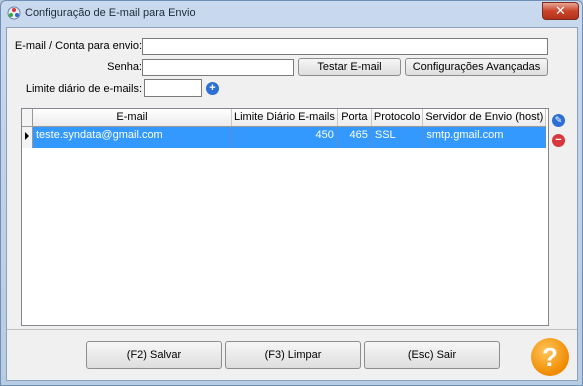 This screenshot has height=386, width=583. I want to click on test-email-button: Testar E-mail, so click(349, 67).